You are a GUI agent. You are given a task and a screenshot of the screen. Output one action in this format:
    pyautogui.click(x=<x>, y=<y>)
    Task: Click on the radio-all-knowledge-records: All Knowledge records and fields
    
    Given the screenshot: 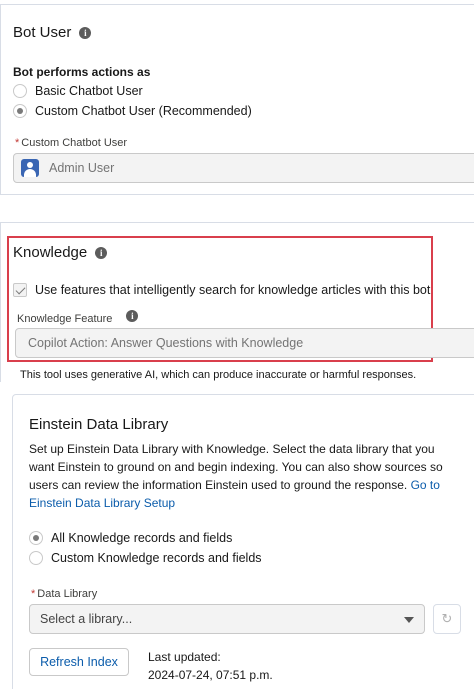 What is the action you would take?
    pyautogui.click(x=130, y=538)
    